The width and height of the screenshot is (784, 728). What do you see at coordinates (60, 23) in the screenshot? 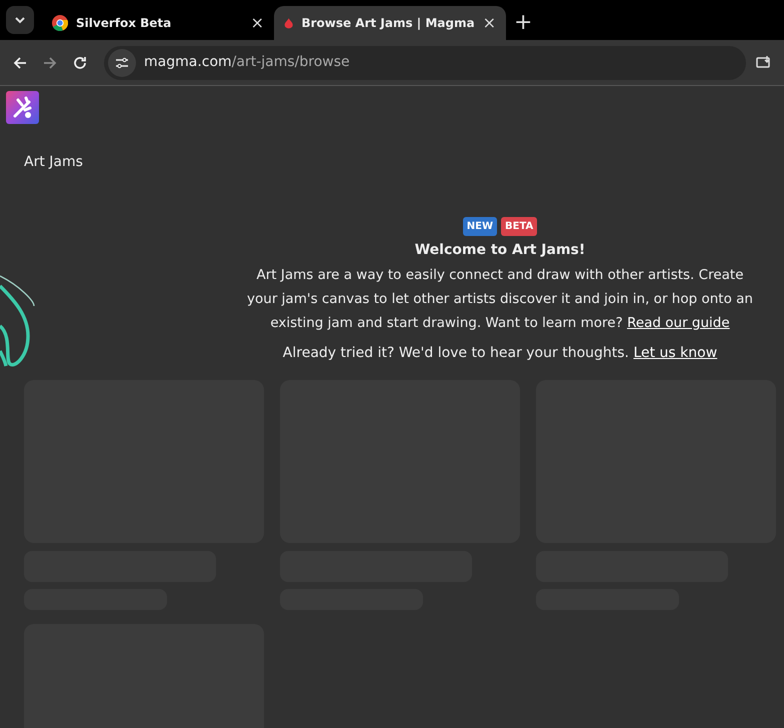
I see `browser-logo-icon` at bounding box center [60, 23].